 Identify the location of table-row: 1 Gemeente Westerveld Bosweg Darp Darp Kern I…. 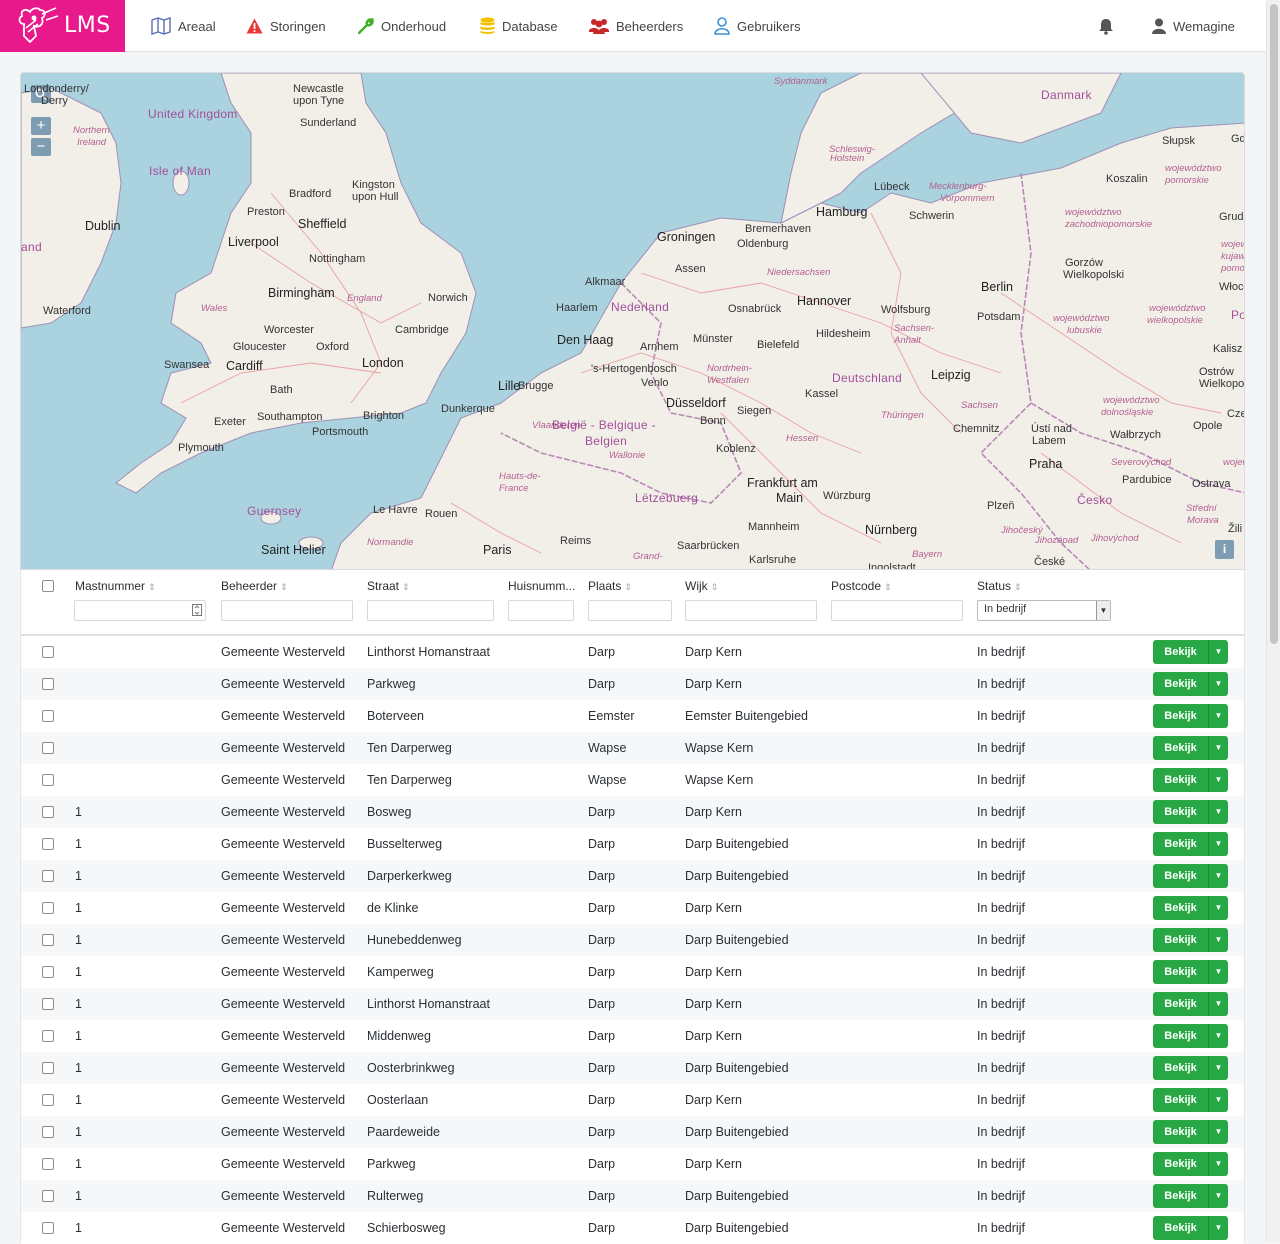
(632, 812).